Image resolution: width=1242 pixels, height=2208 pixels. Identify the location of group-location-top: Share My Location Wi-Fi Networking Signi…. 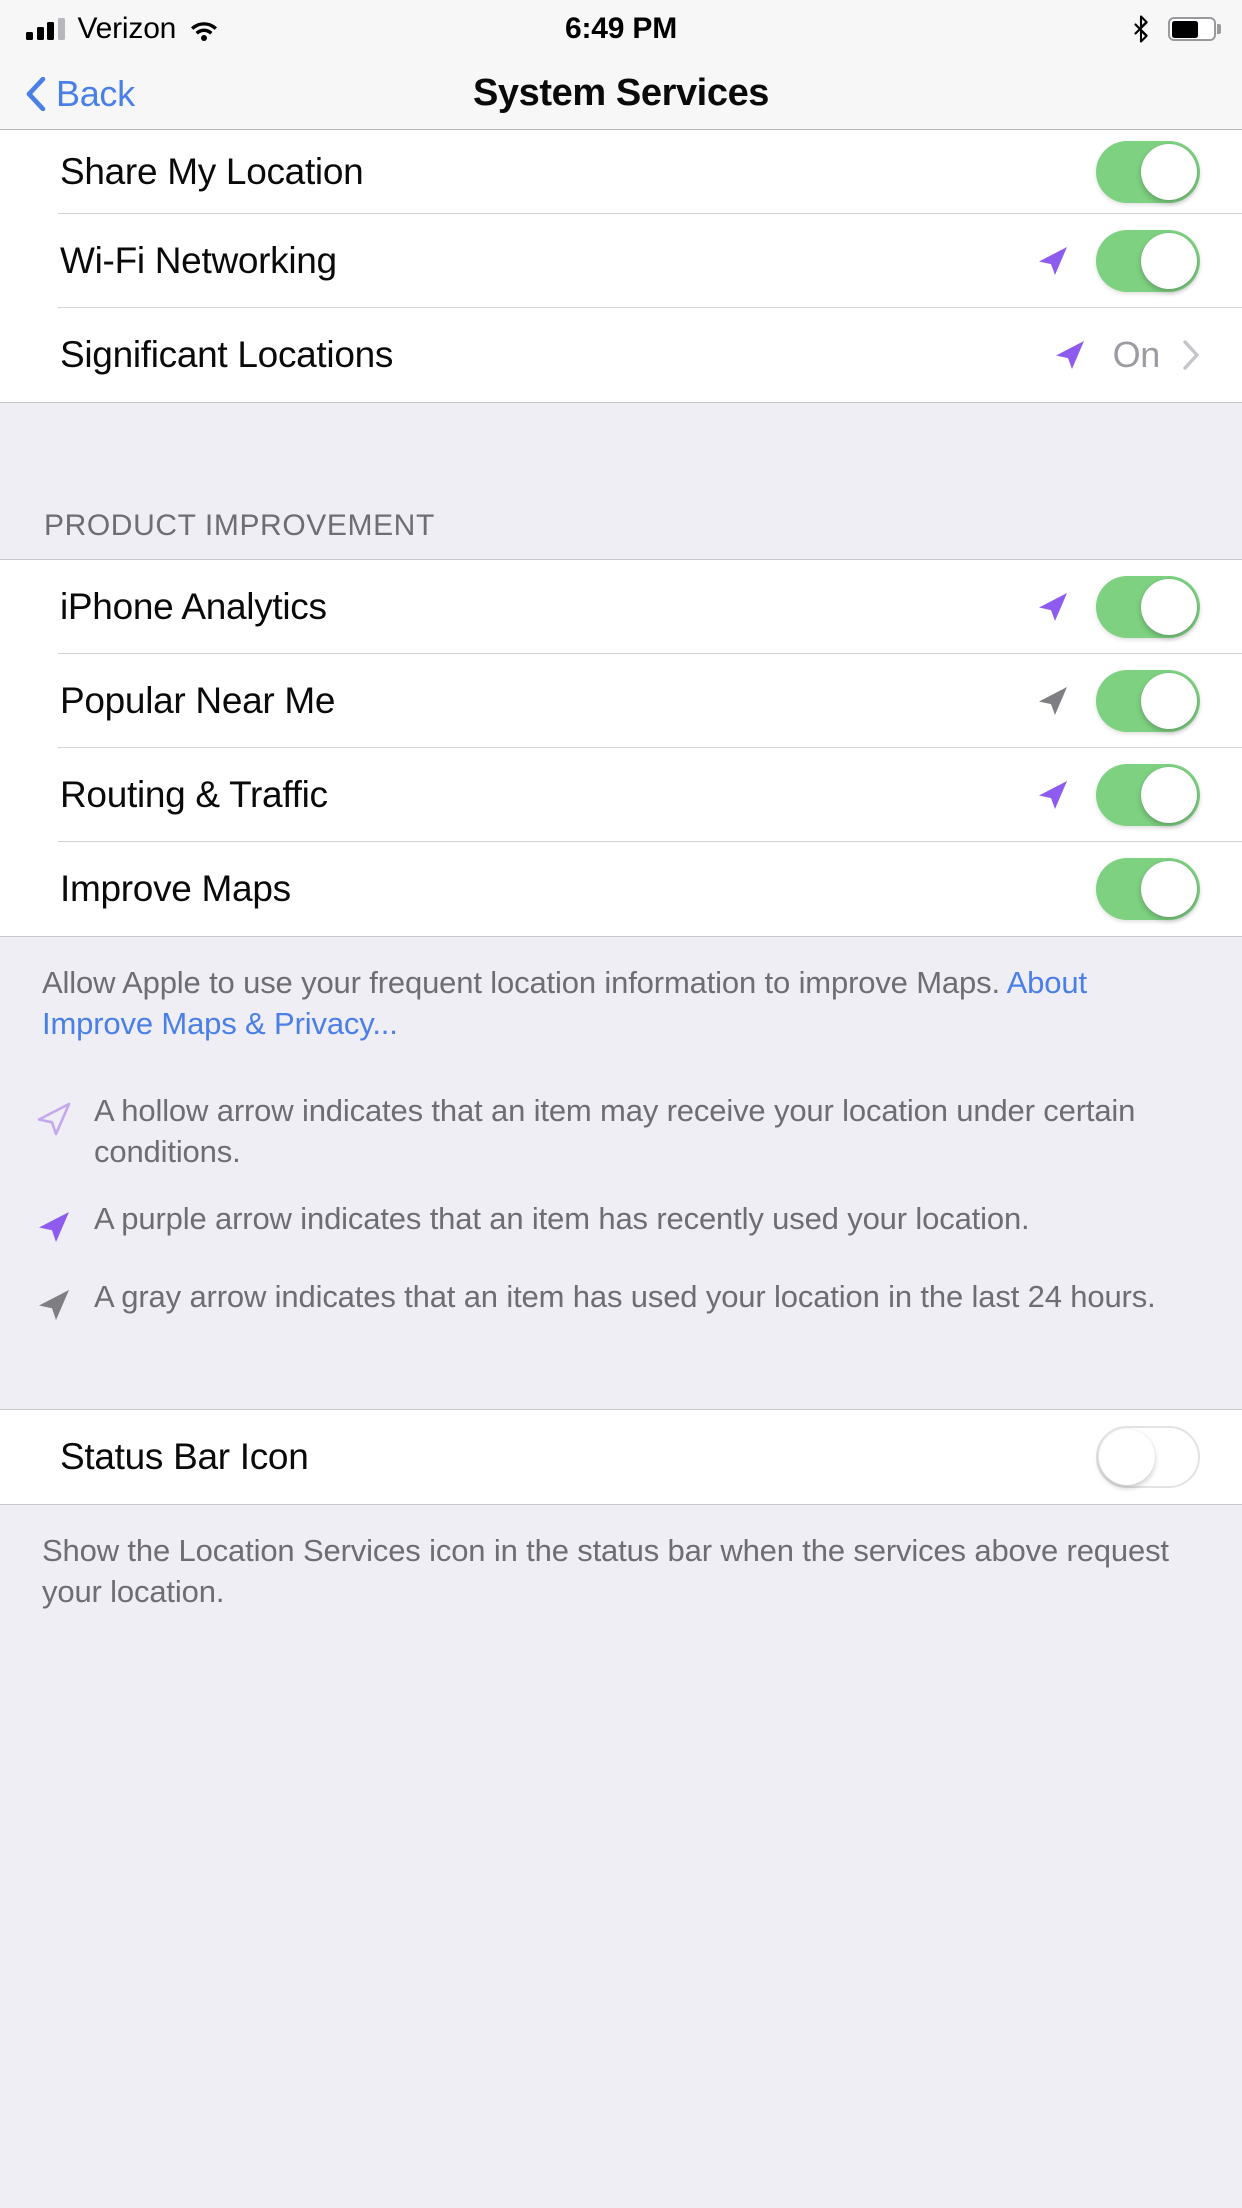
(621, 266).